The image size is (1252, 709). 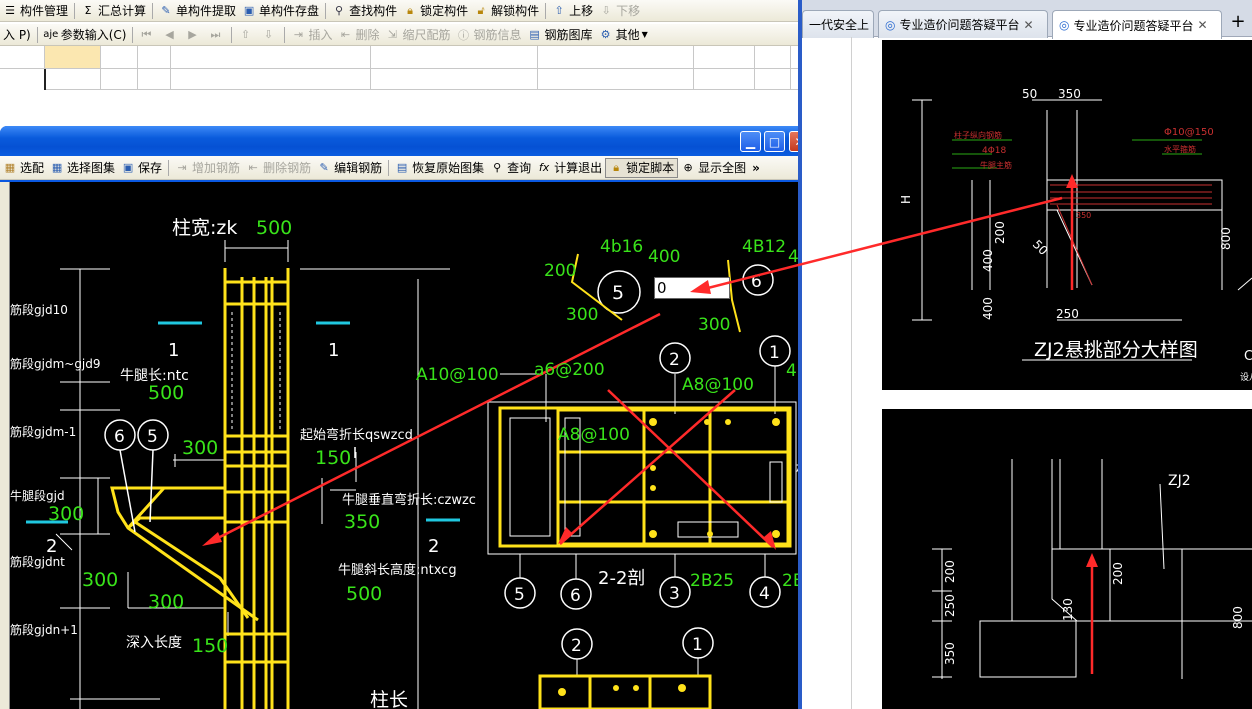 I want to click on d1-800: 800, so click(x=1226, y=238).